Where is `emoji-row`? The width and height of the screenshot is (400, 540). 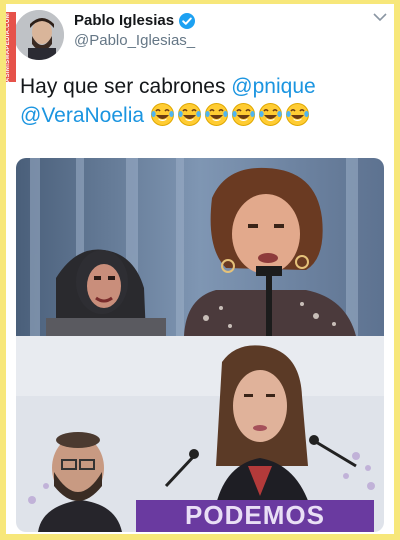 emoji-row is located at coordinates (231, 114).